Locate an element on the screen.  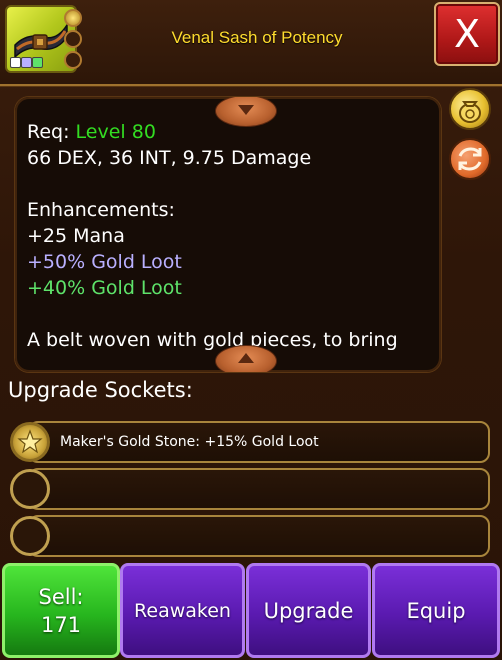
coin-bag-icon is located at coordinates (470, 112).